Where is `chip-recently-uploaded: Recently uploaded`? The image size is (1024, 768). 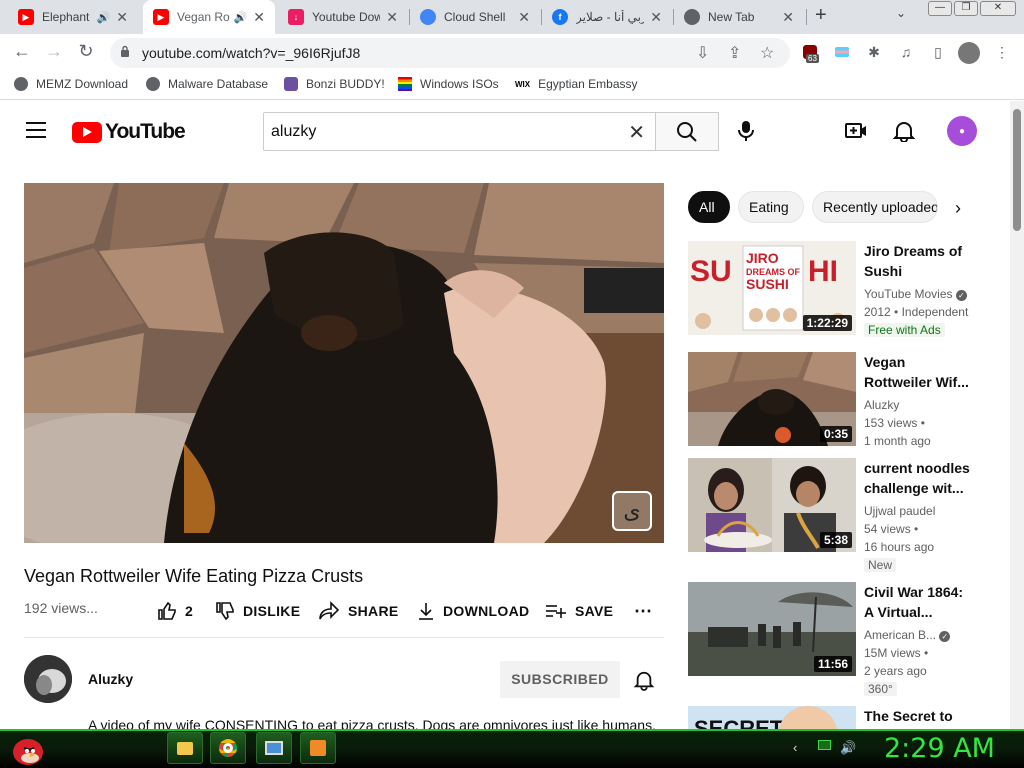
chip-recently-uploaded: Recently uploaded is located at coordinates (875, 207).